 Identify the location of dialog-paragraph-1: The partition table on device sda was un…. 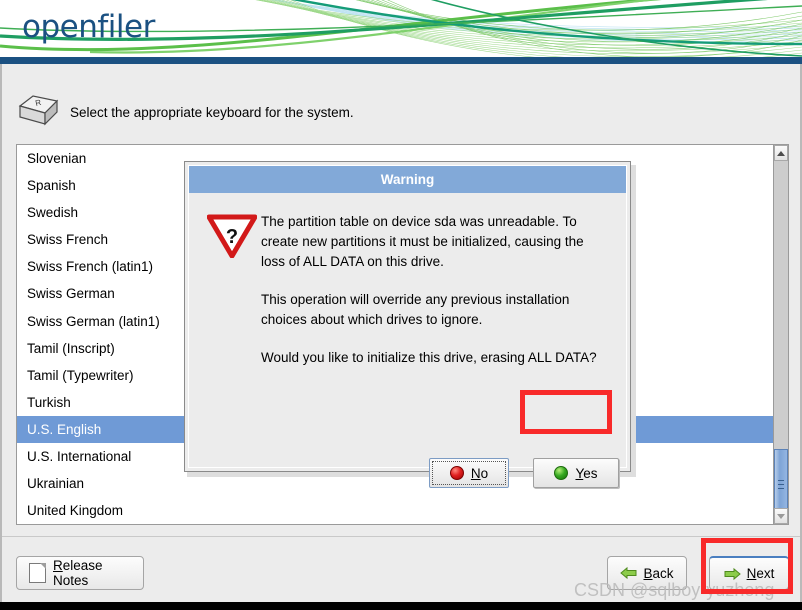
(422, 241).